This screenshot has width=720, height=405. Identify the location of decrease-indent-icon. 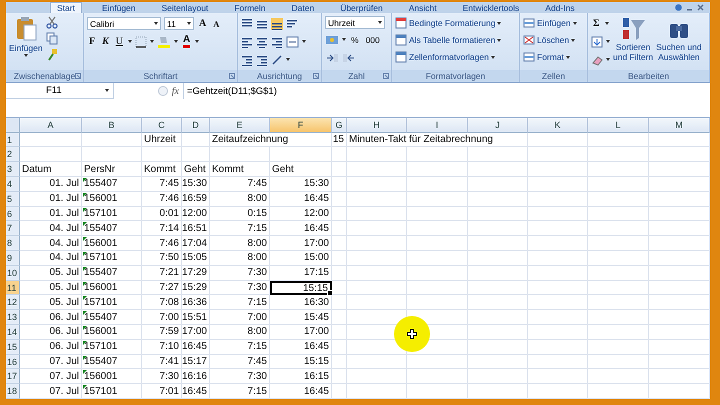
(247, 60).